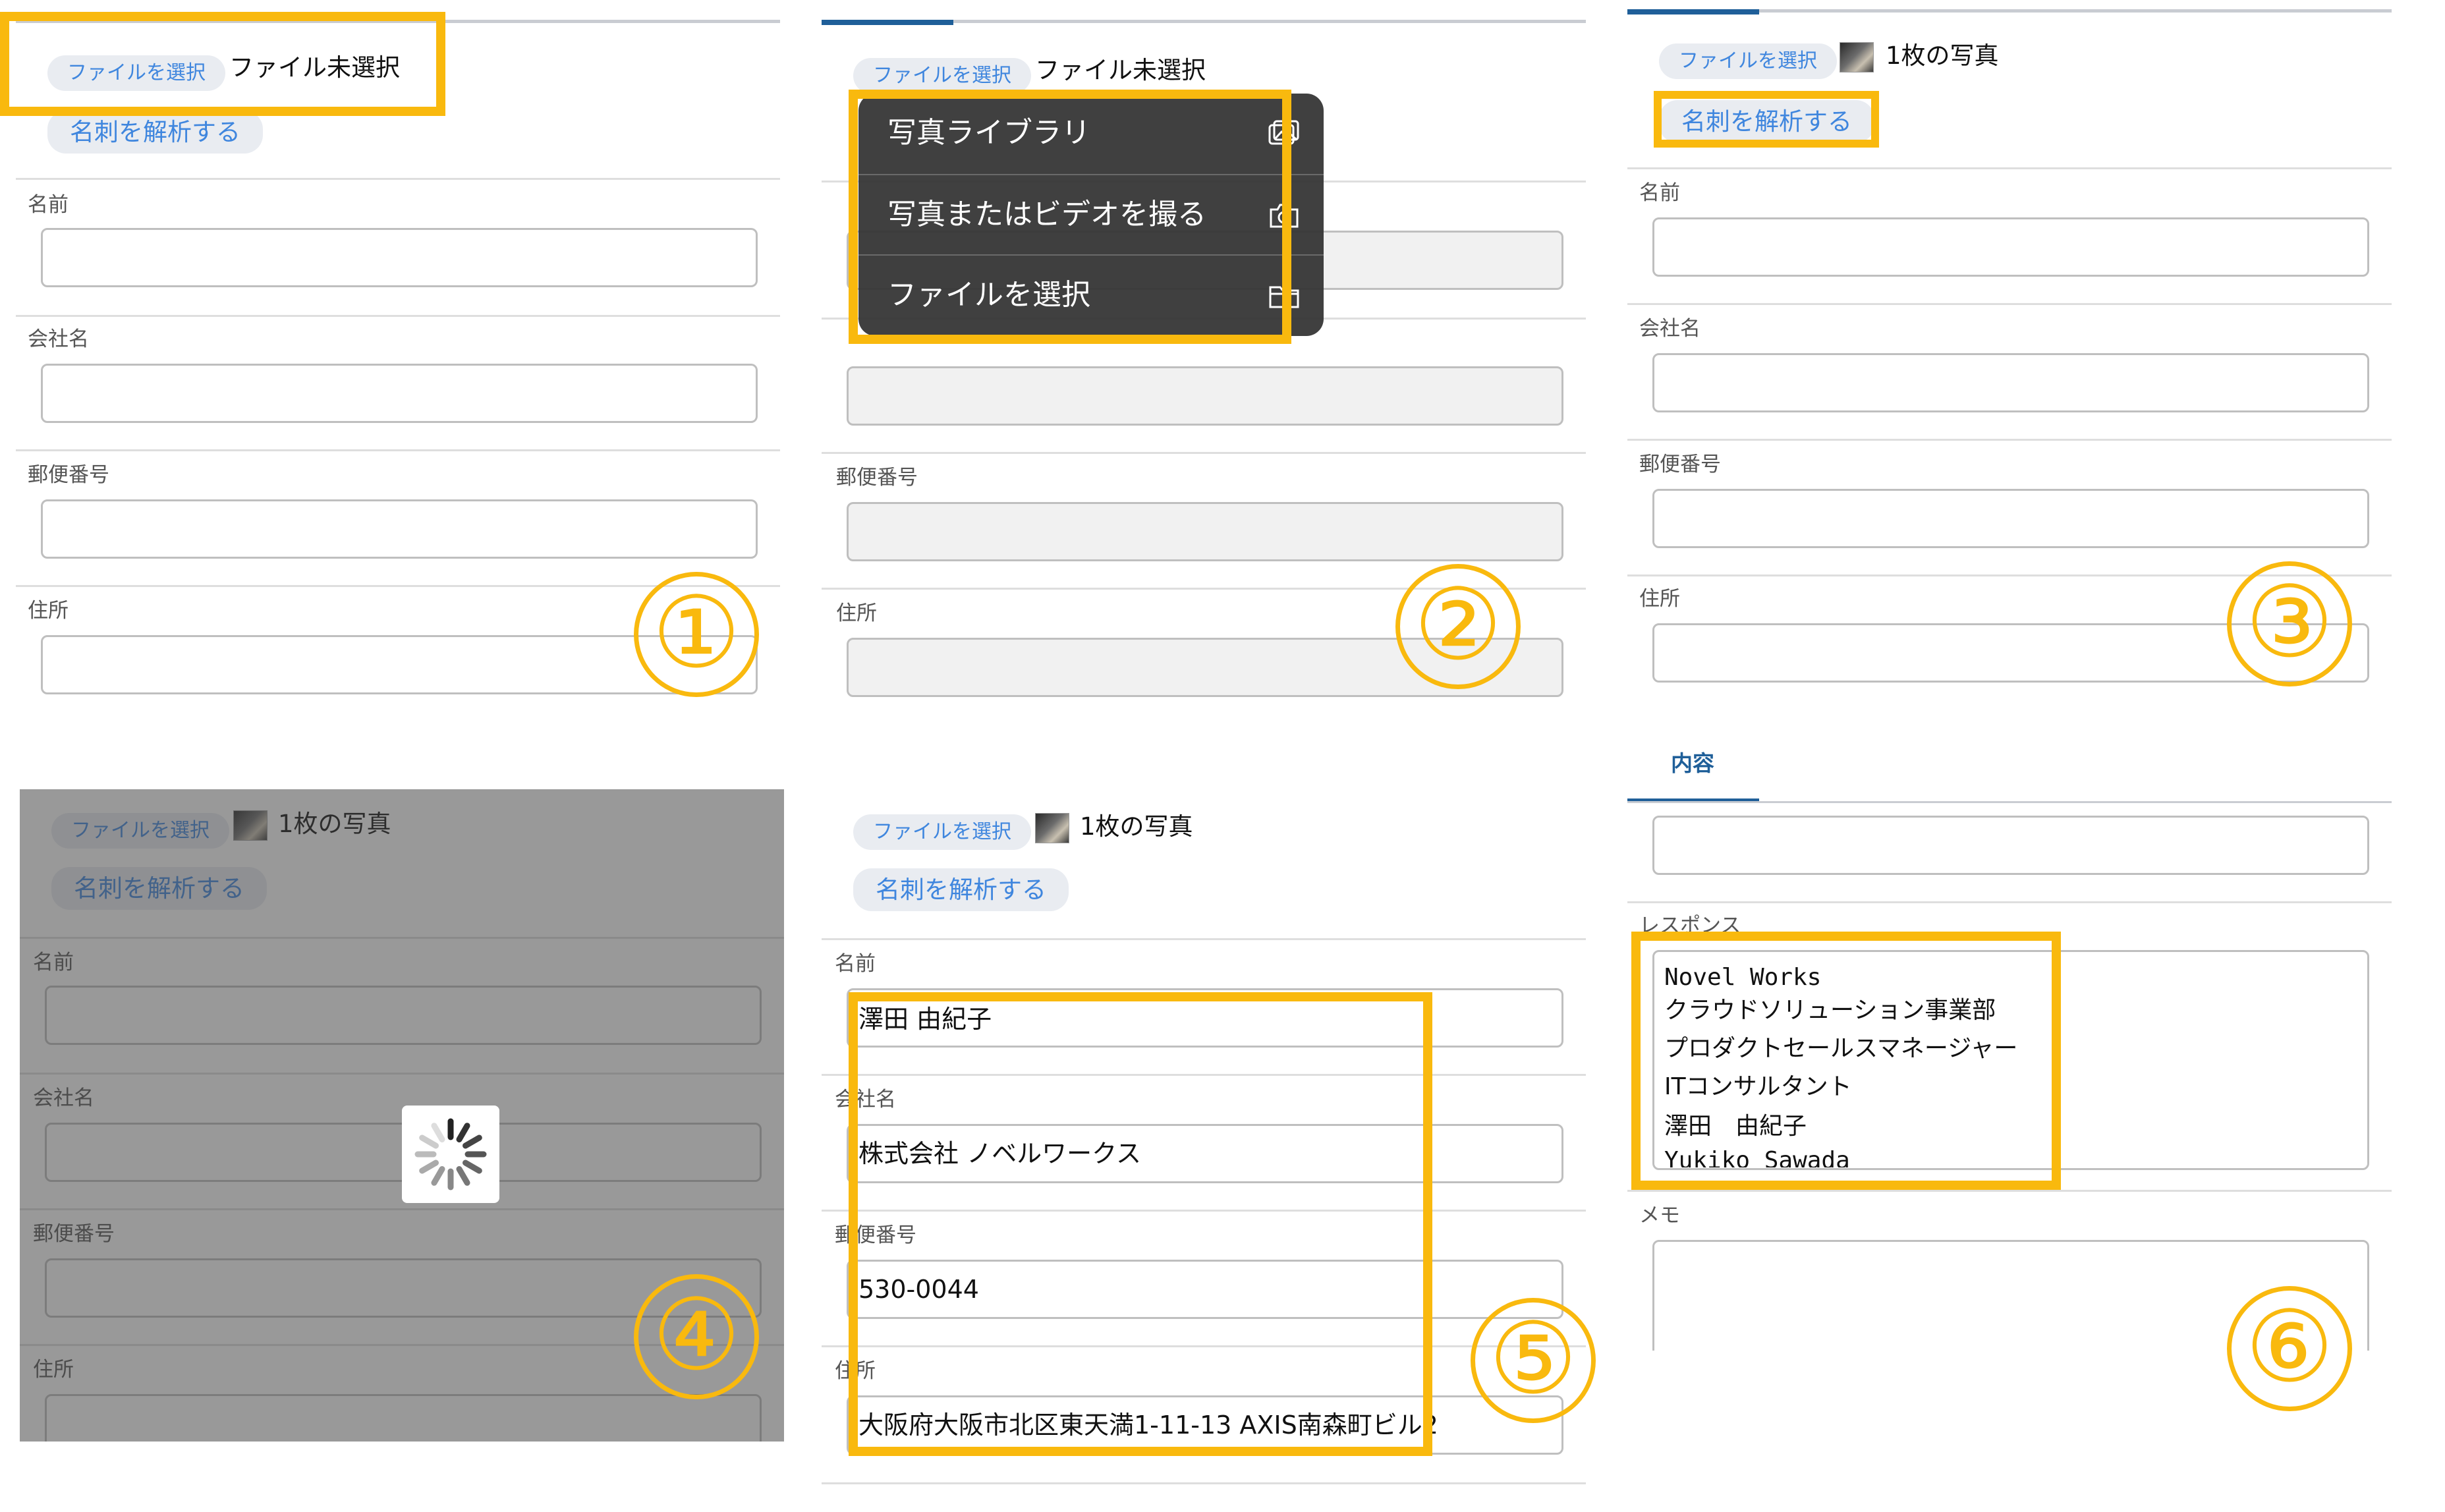  Describe the element at coordinates (1458, 626) in the screenshot. I see `step-number-2: ②` at that location.